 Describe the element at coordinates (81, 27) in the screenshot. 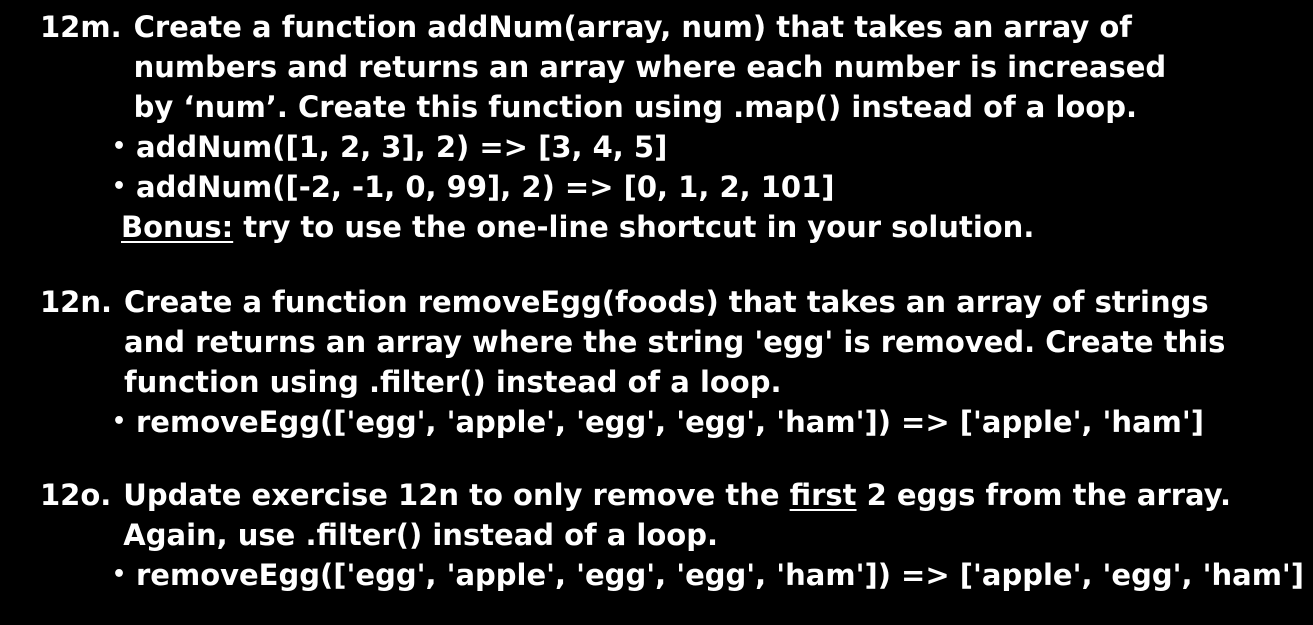

I see `exercise-number: 12m.` at that location.